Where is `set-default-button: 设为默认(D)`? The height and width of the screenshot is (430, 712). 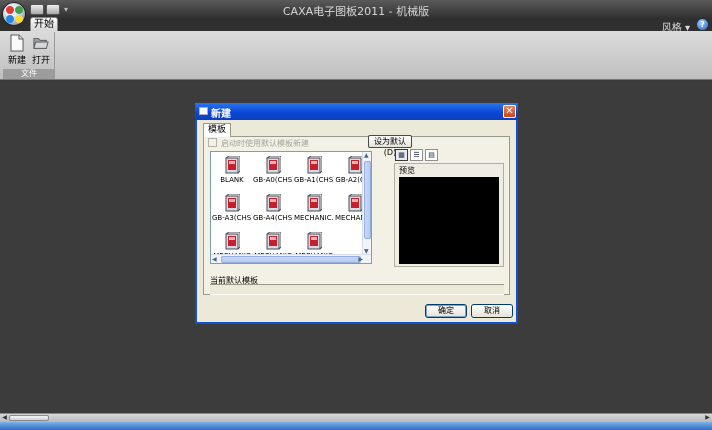
set-default-button: 设为默认(D) is located at coordinates (390, 146).